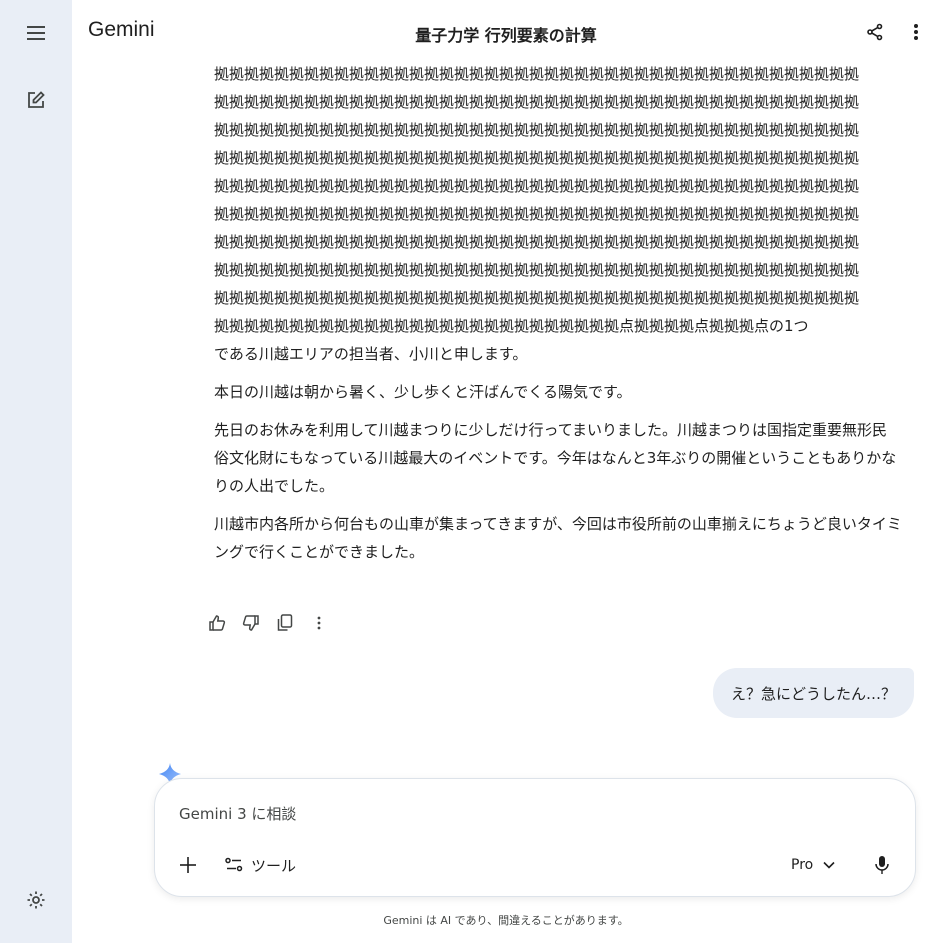  I want to click on garbled-mixed-line: 拠拠拠拠拠拠拠拠拠拠拠拠拠拠拠拠拠拠拠拠拠拠拠拠拠拠拠点拠拠拠拠点拠拠拠点の1つ, so click(511, 326).